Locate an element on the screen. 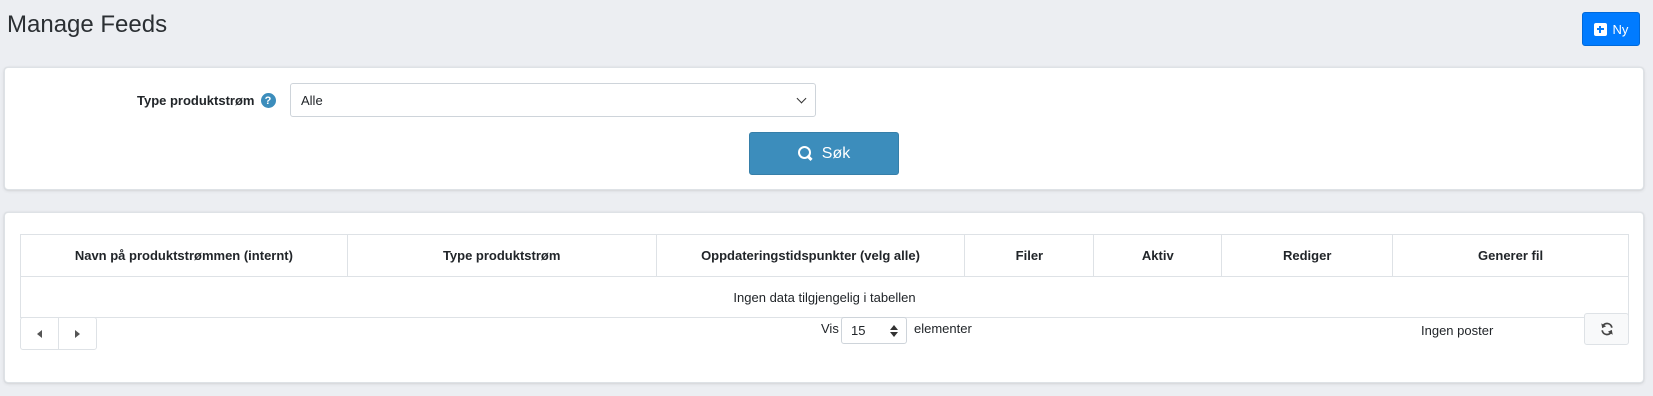 The image size is (1653, 396). search-button: Søk is located at coordinates (824, 153).